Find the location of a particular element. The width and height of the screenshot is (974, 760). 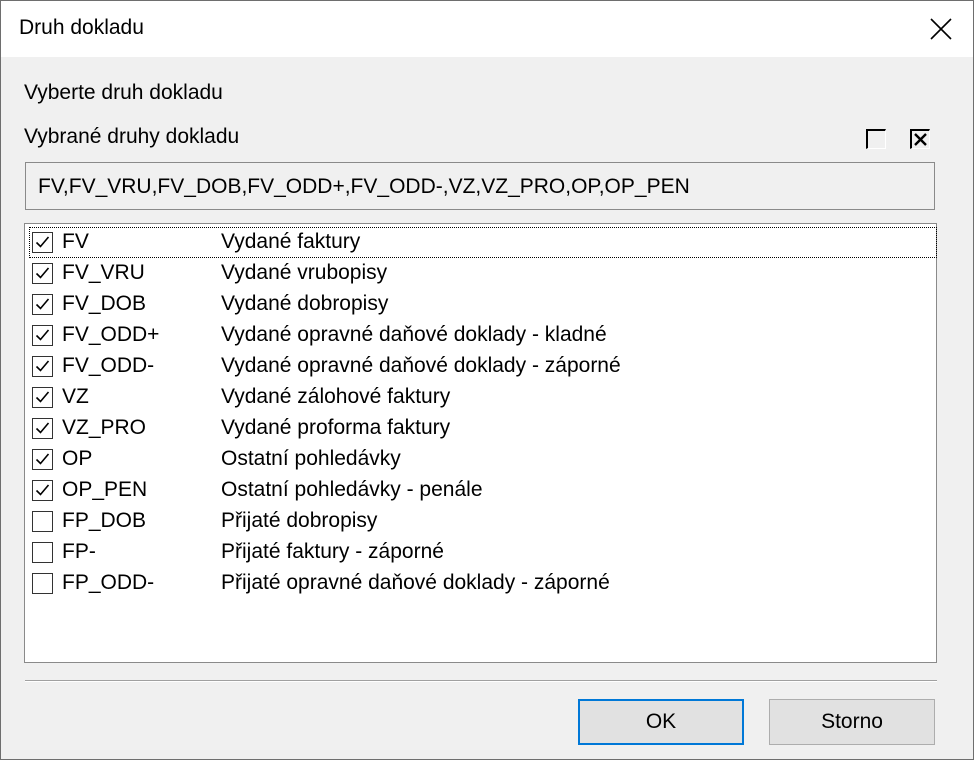

prompt-label: Vyberte druh dokladu is located at coordinates (123, 92).